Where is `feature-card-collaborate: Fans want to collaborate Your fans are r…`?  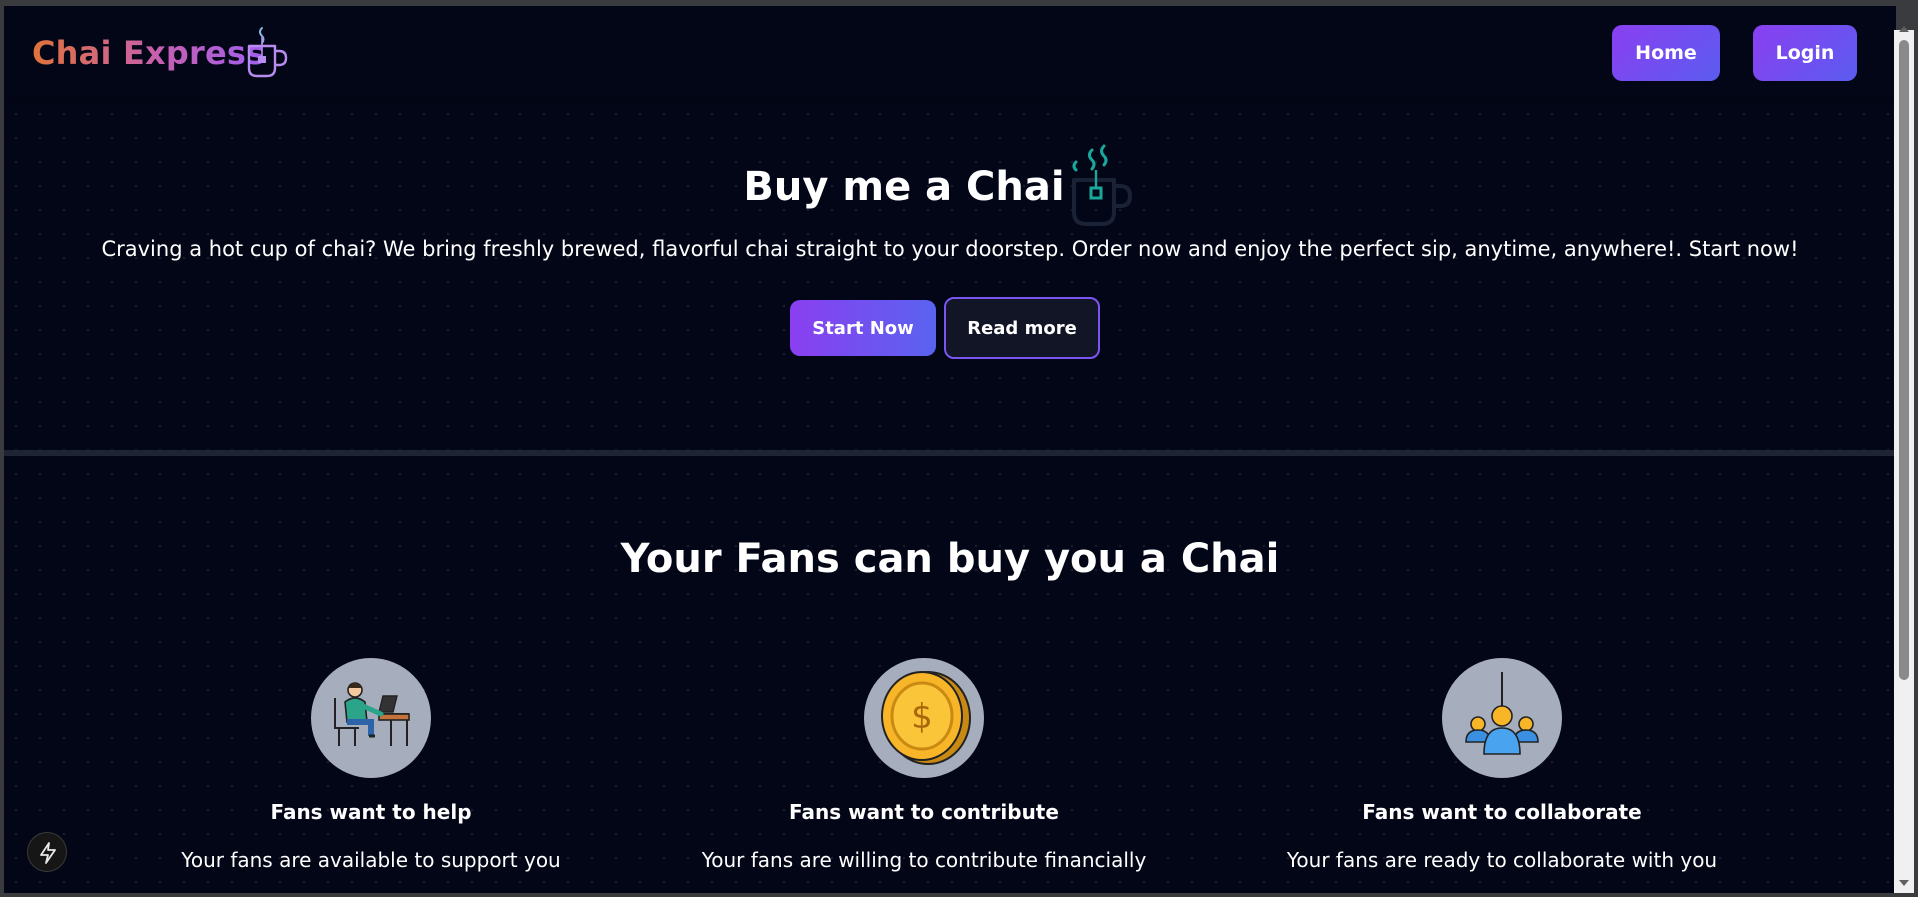 feature-card-collaborate: Fans want to collaborate Your fans are r… is located at coordinates (1502, 765).